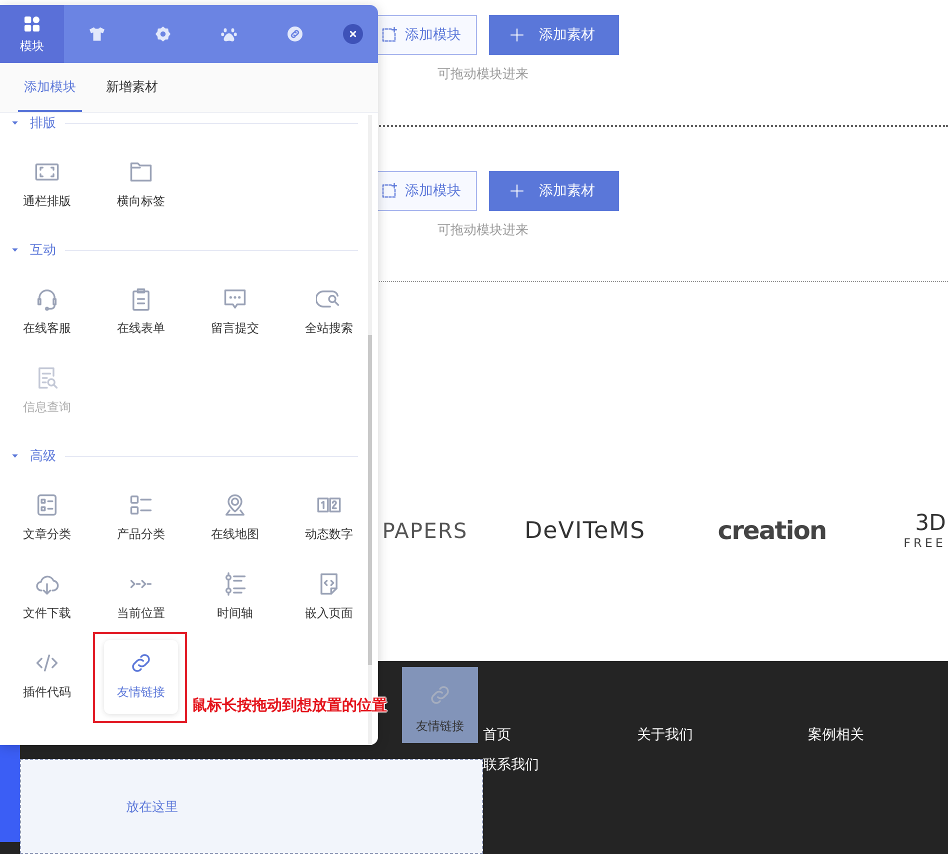 The image size is (948, 854). What do you see at coordinates (47, 519) in the screenshot?
I see `module-item: 文章分类` at bounding box center [47, 519].